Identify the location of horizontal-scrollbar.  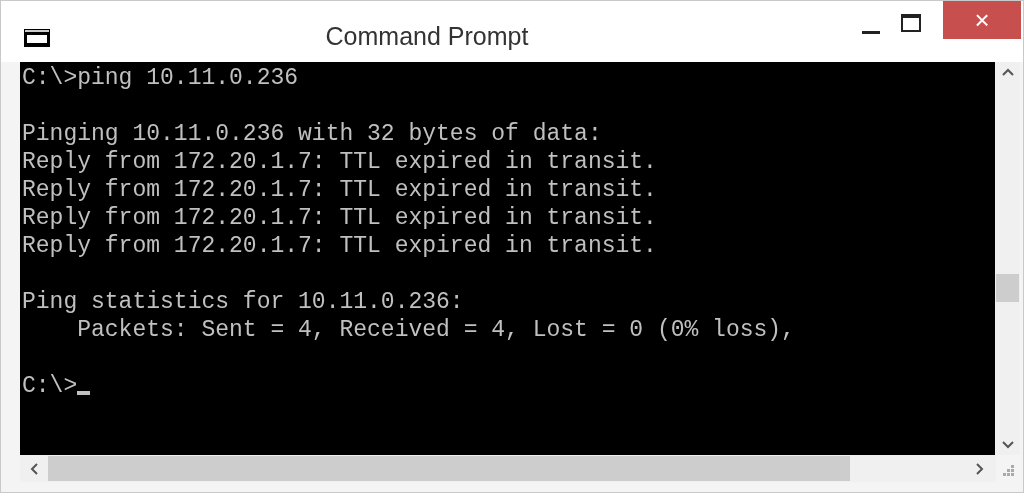
(508, 468).